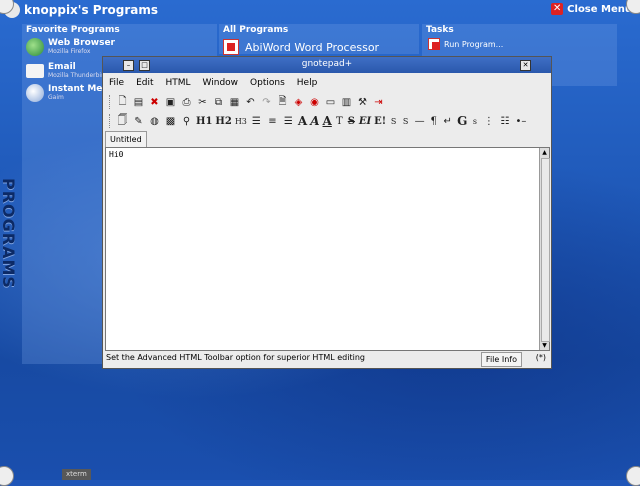 This screenshot has width=640, height=486. I want to click on run-icon, so click(434, 44).